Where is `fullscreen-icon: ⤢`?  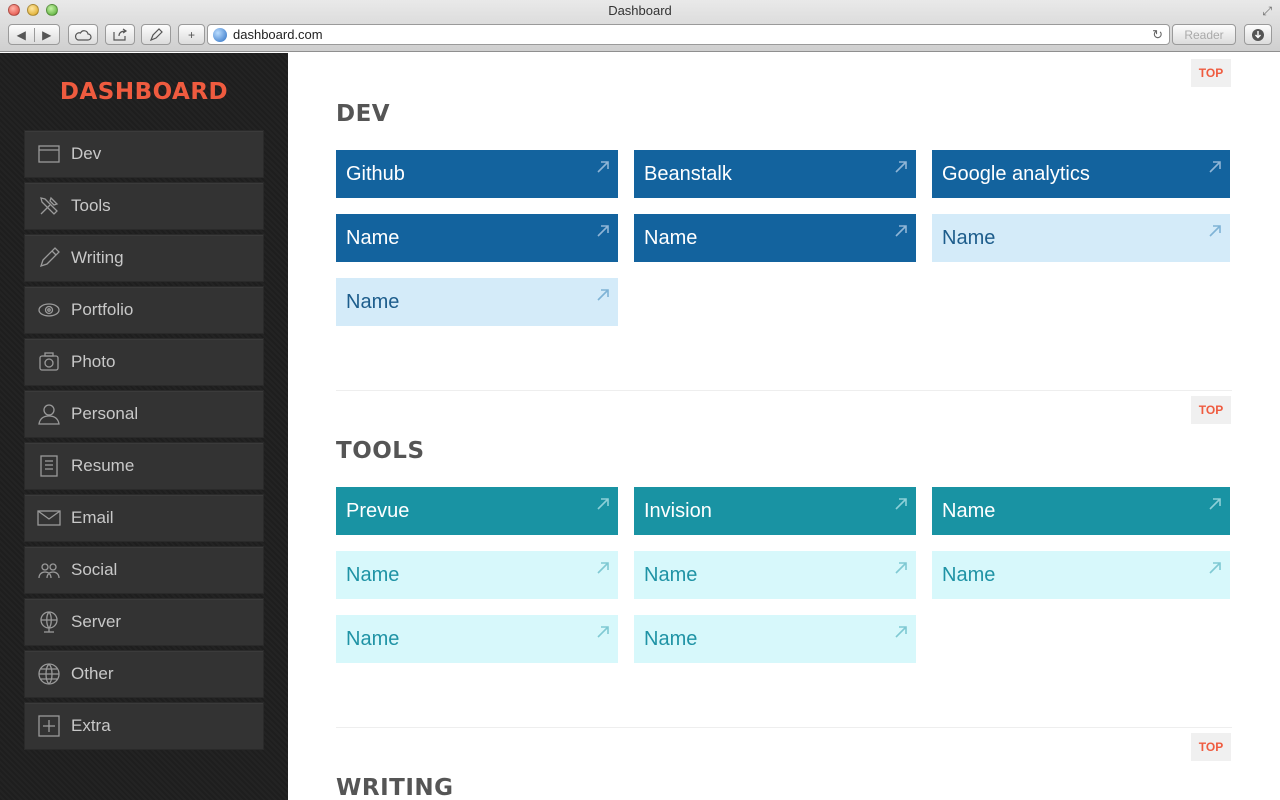 fullscreen-icon: ⤢ is located at coordinates (1267, 11).